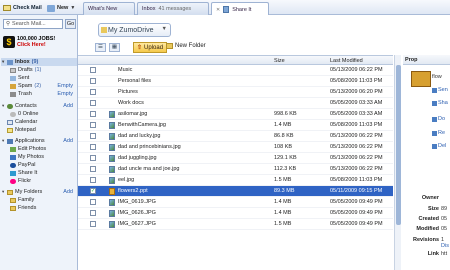 Image resolution: width=450 pixels, height=270 pixels. I want to click on tab-share-it: ✕ Share It, so click(240, 9).